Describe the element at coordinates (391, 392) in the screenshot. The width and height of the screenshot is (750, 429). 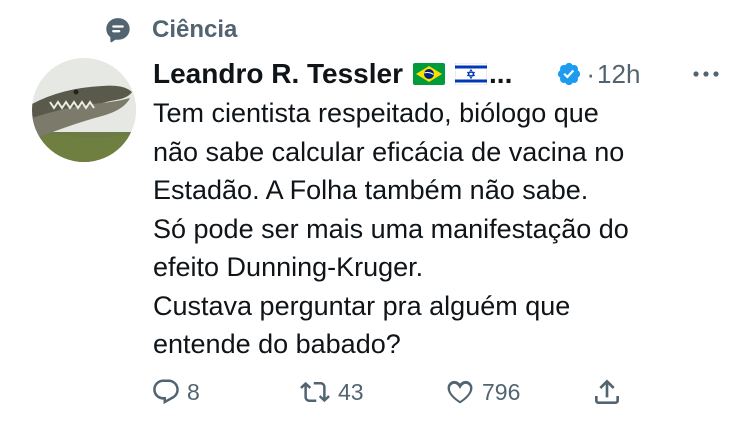
I see `tweet-actions: 8 43 796` at that location.